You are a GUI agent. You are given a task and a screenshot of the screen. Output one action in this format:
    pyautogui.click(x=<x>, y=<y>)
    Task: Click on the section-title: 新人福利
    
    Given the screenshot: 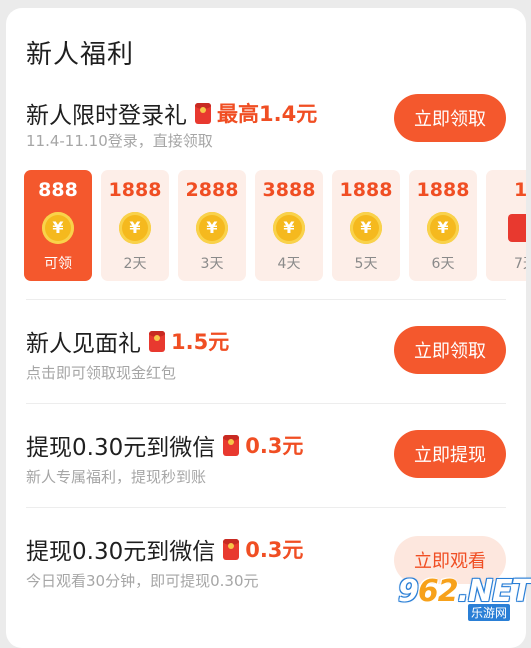 What is the action you would take?
    pyautogui.click(x=80, y=55)
    